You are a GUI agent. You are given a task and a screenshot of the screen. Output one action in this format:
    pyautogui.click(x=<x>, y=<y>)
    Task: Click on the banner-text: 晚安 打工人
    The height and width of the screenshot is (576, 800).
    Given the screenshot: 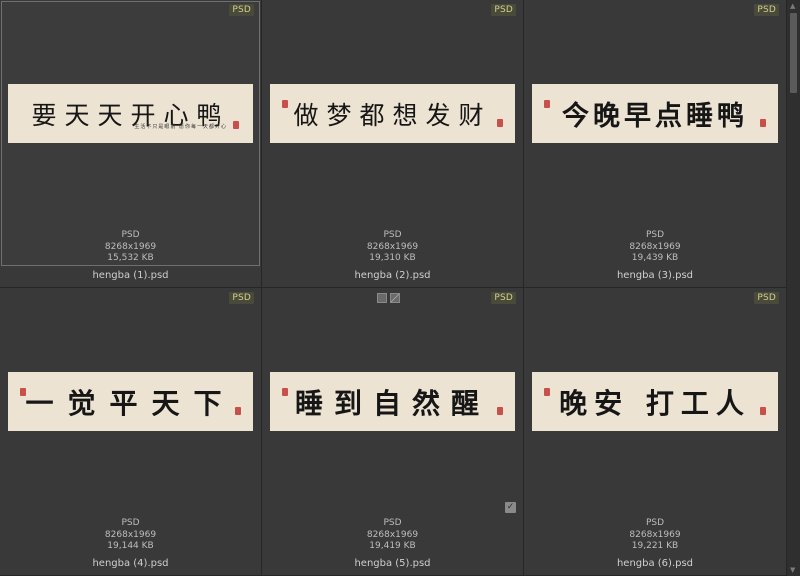 What is the action you would take?
    pyautogui.click(x=655, y=403)
    